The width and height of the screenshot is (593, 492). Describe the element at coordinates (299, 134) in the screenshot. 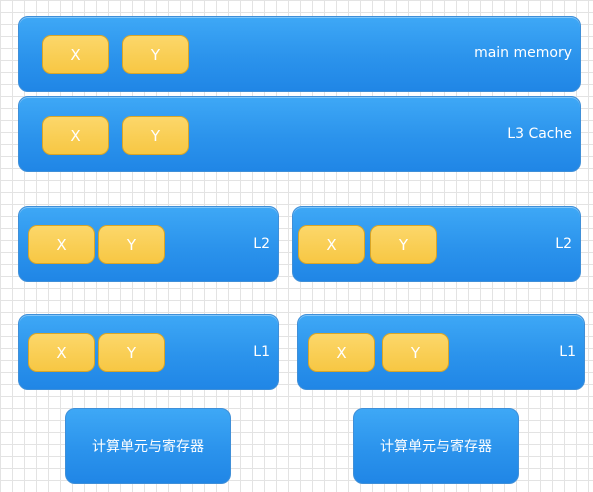

I see `l3-cache-block: X Y L3 Cache` at that location.